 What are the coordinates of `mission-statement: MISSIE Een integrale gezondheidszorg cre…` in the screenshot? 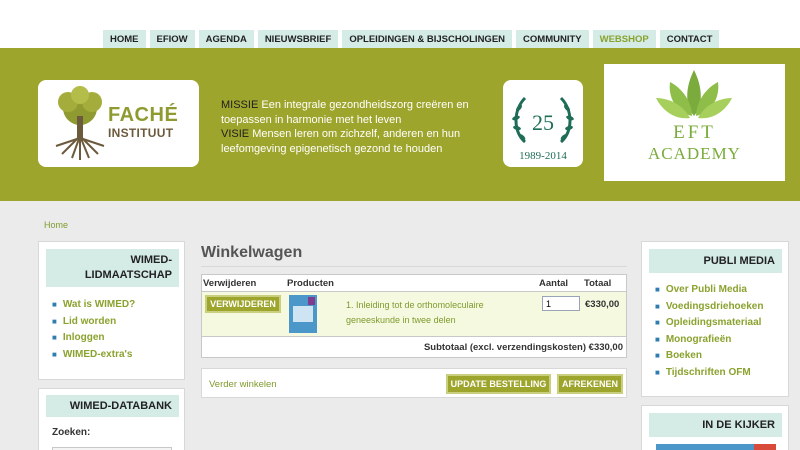 It's located at (361, 127).